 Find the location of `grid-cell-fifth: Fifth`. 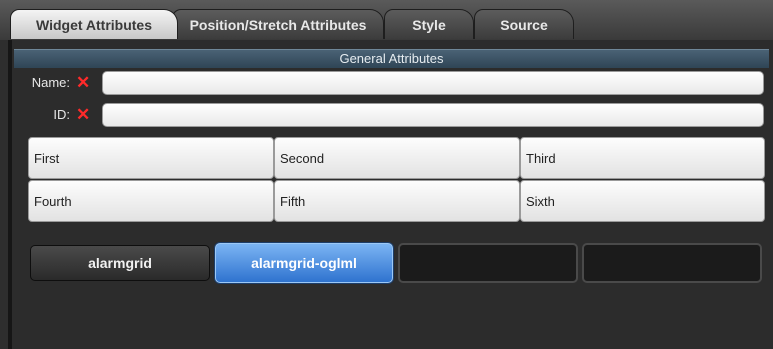

grid-cell-fifth: Fifth is located at coordinates (397, 201).